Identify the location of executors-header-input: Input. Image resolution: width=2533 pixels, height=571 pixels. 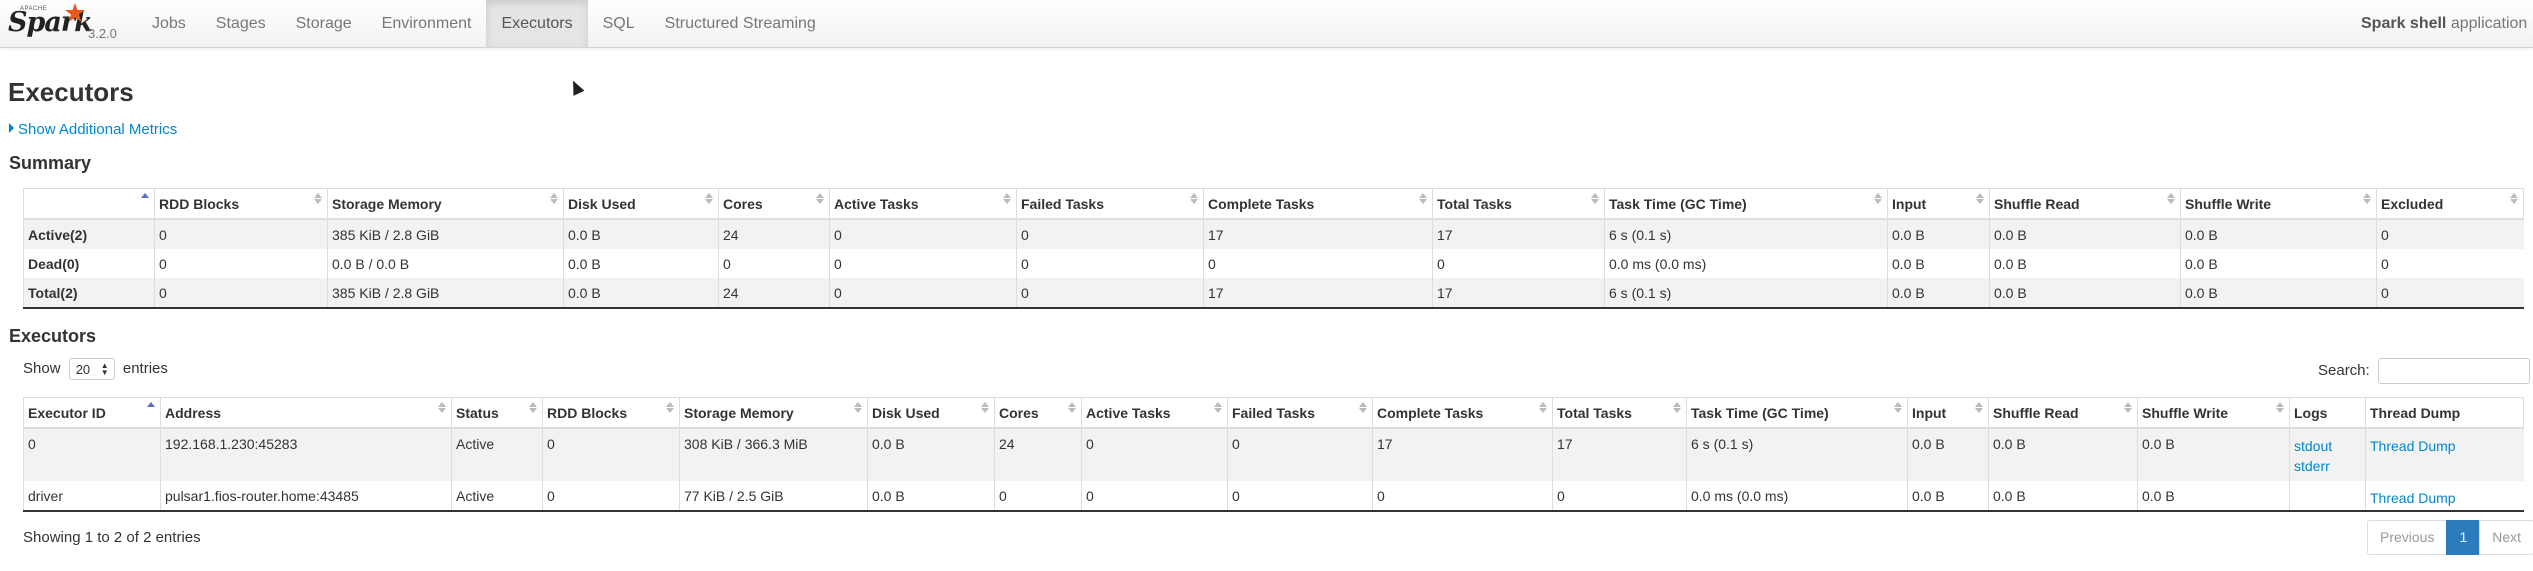
(1948, 413).